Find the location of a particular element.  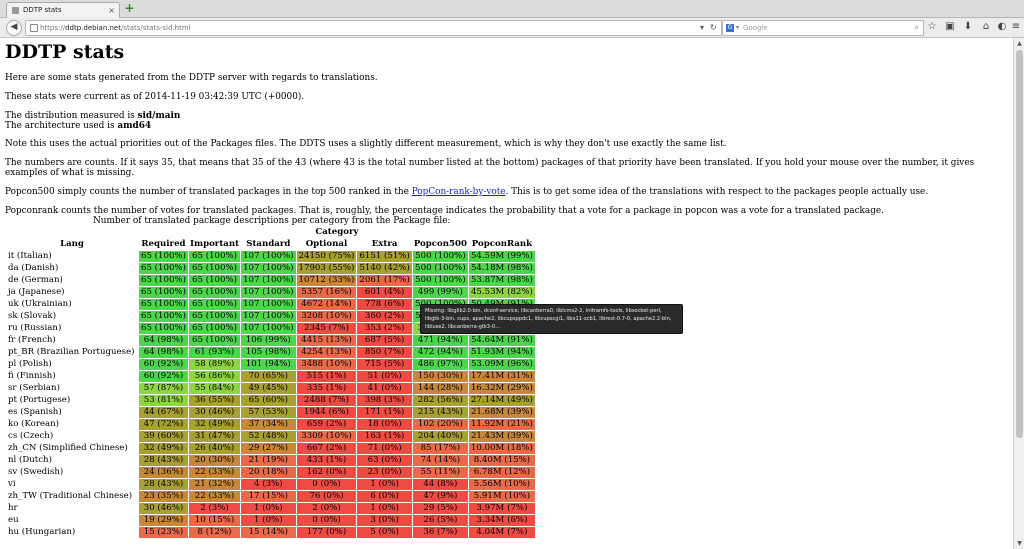

stat-cell: 55 (84%) is located at coordinates (214, 388).